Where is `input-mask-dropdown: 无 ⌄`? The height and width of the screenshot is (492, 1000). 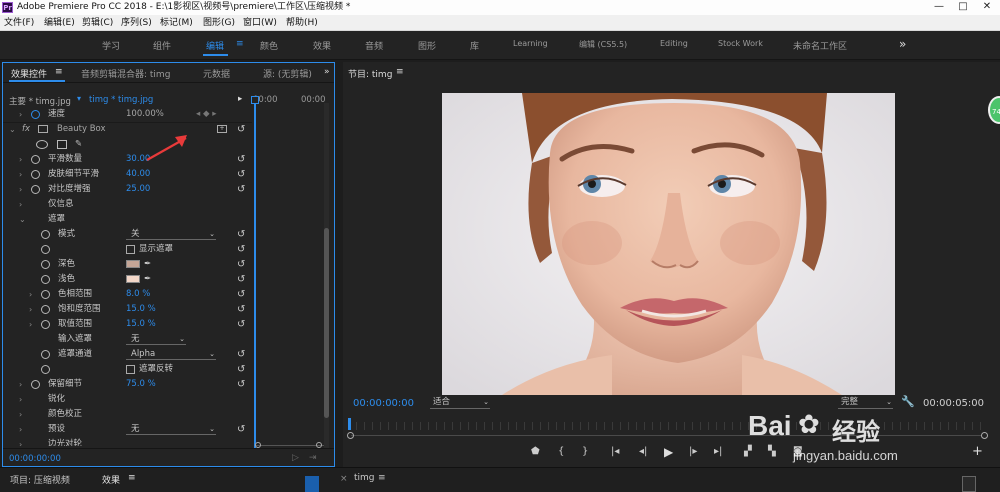 input-mask-dropdown: 无 ⌄ is located at coordinates (156, 339).